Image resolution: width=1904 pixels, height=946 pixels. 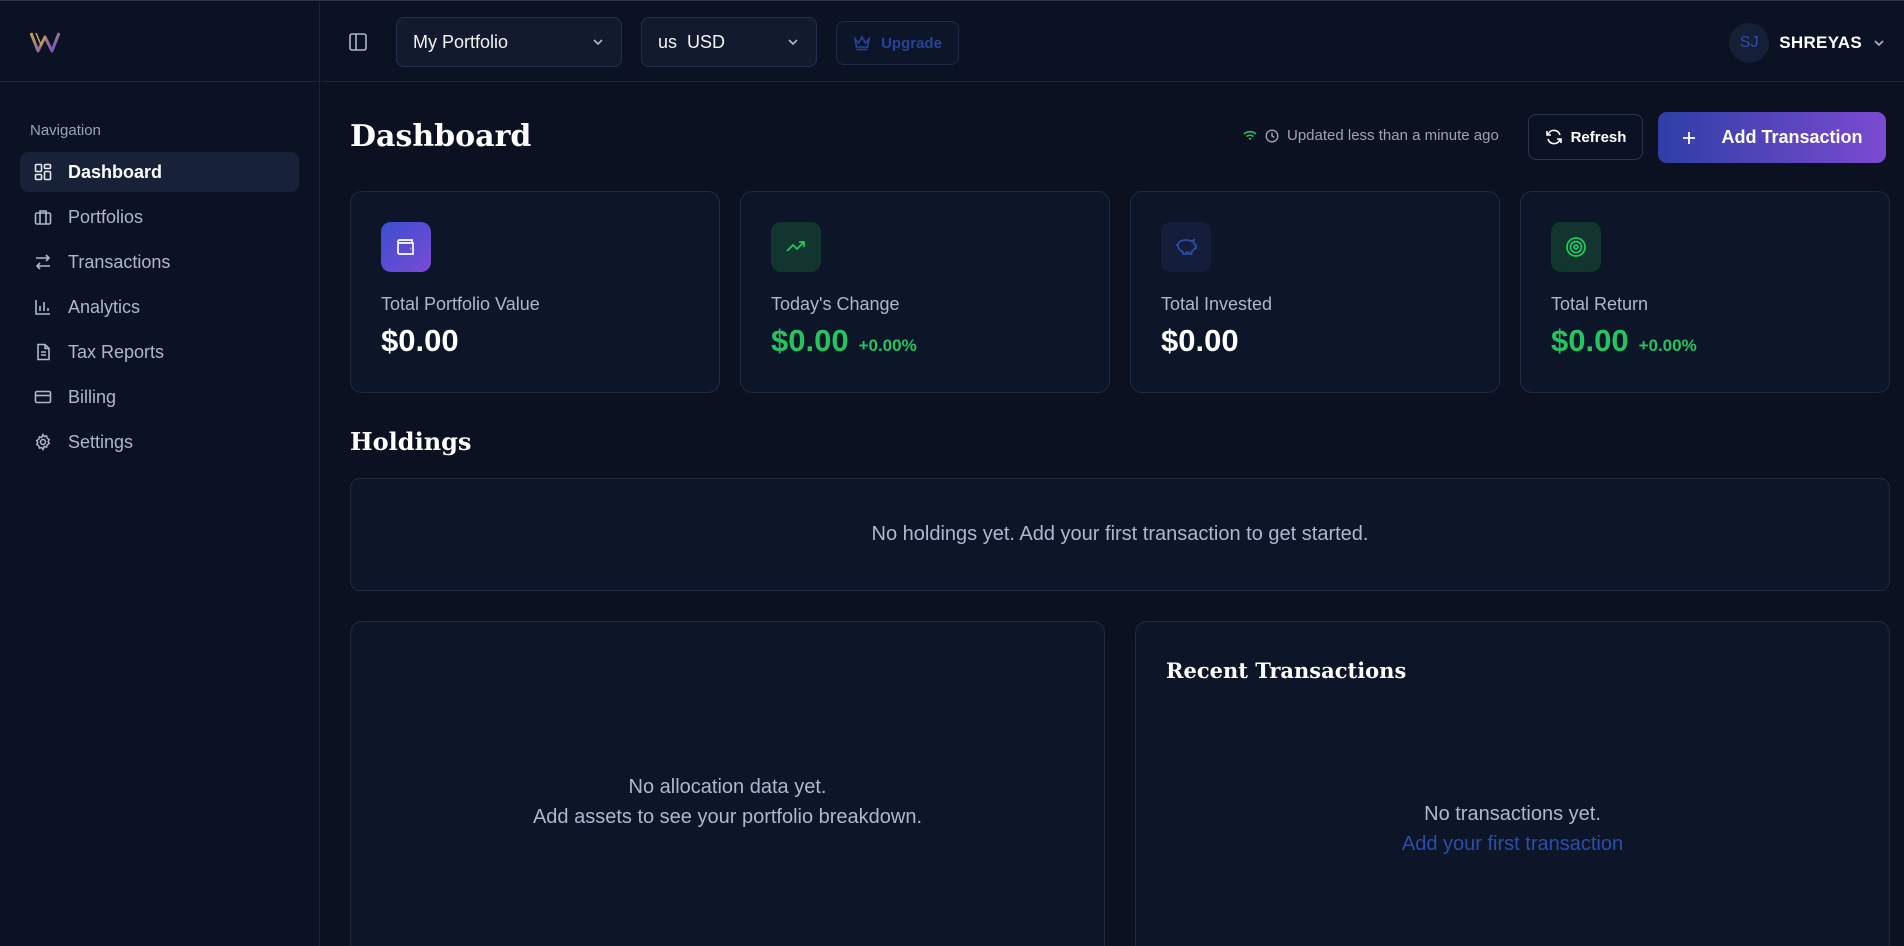 I want to click on update-status: Updated less than a minute ago, so click(x=1371, y=135).